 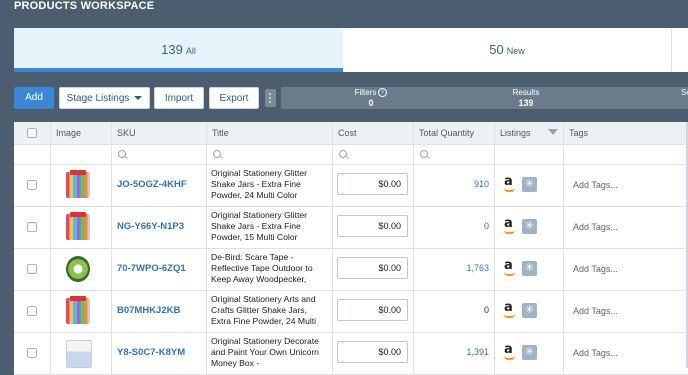 I want to click on more-actions-icon, so click(x=270, y=98).